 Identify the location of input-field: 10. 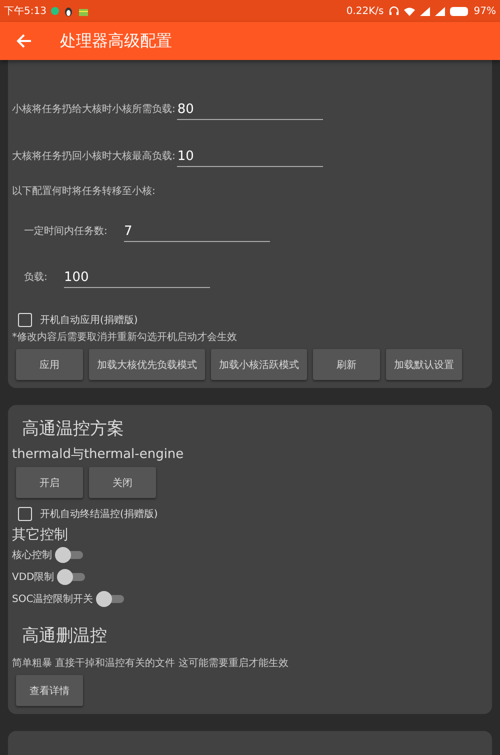
(250, 158).